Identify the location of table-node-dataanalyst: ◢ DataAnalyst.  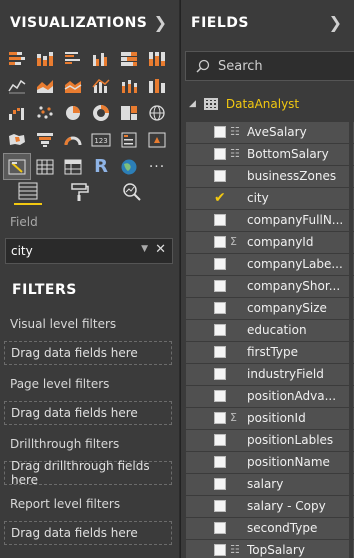
(244, 104).